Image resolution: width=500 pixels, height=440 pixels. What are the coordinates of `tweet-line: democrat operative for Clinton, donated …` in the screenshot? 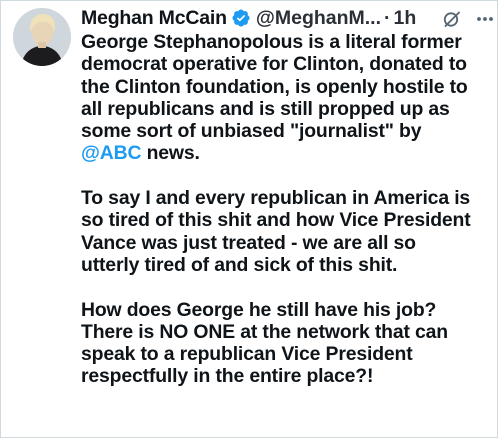 It's located at (274, 64).